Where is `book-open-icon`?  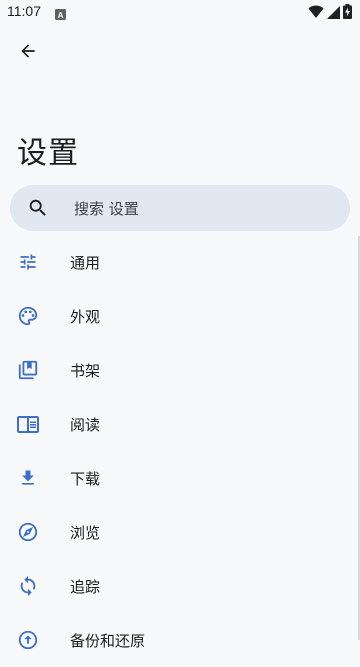 book-open-icon is located at coordinates (28, 424).